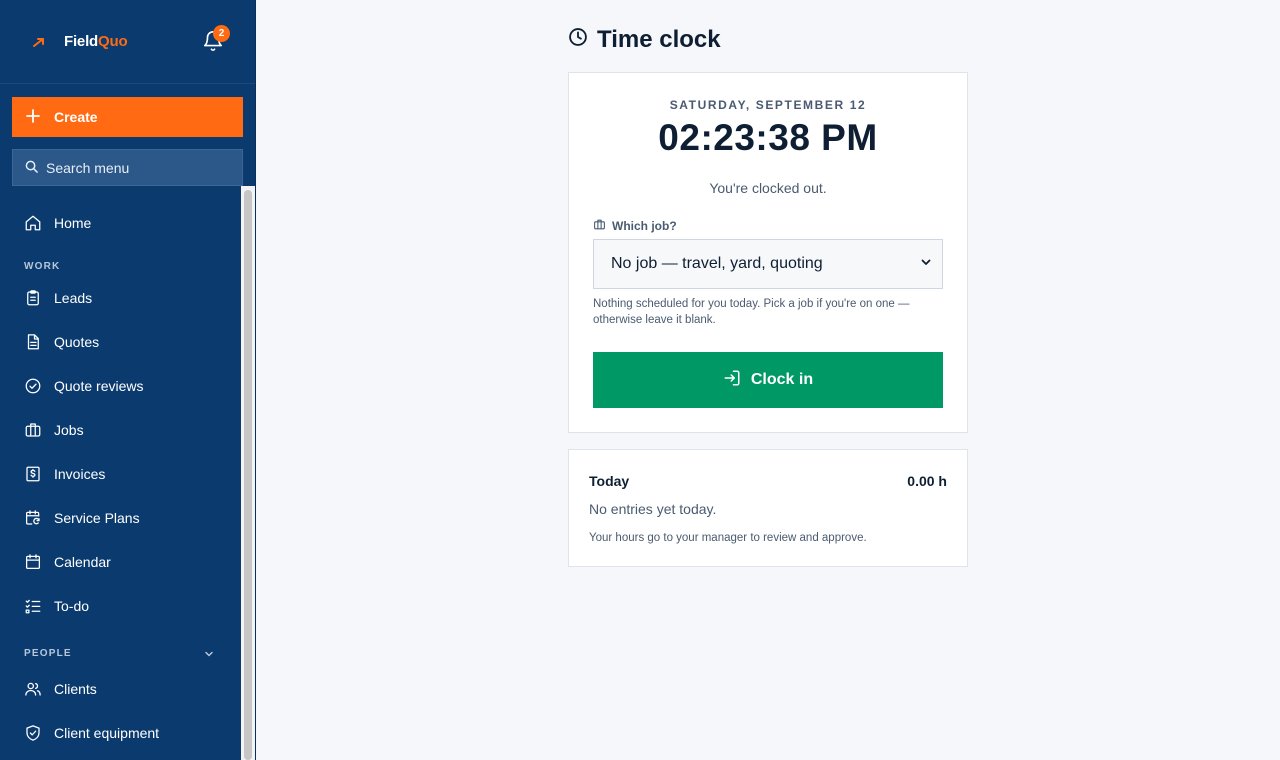 Image resolution: width=1280 pixels, height=760 pixels. I want to click on plus-icon, so click(33, 117).